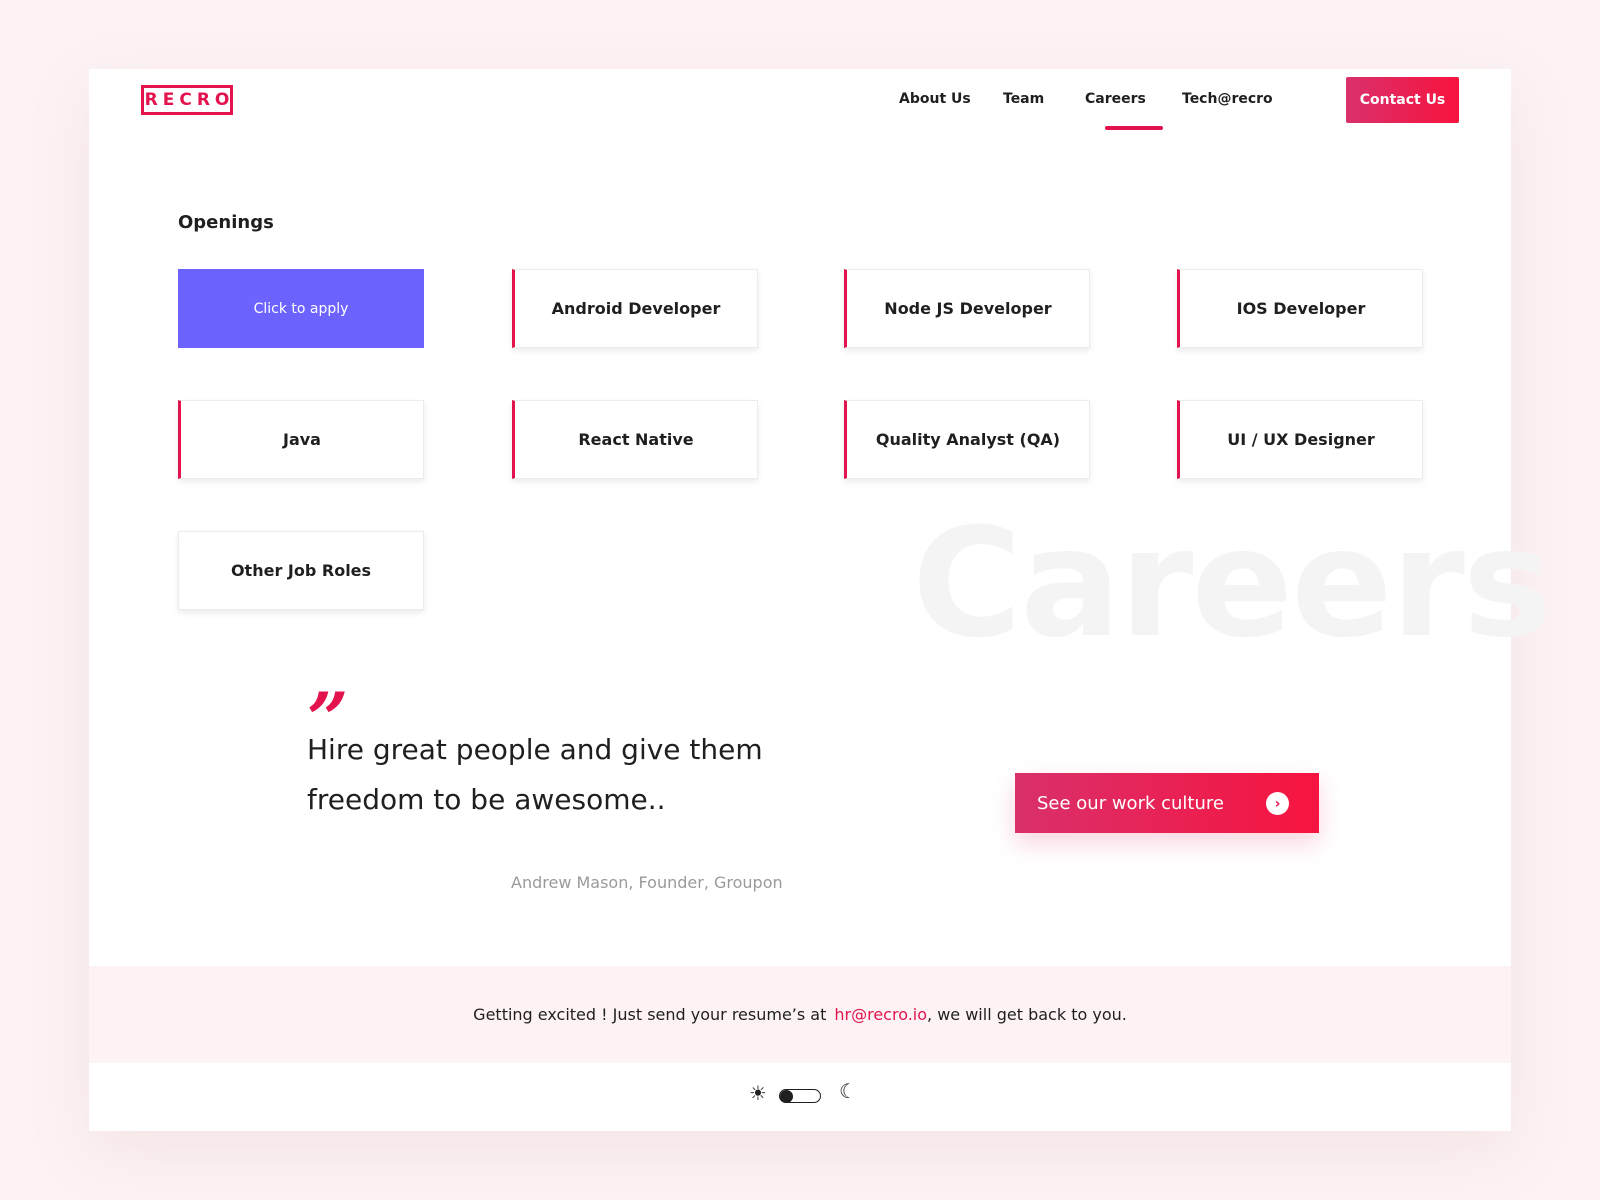  Describe the element at coordinates (1023, 99) in the screenshot. I see `nav-team: Team` at that location.